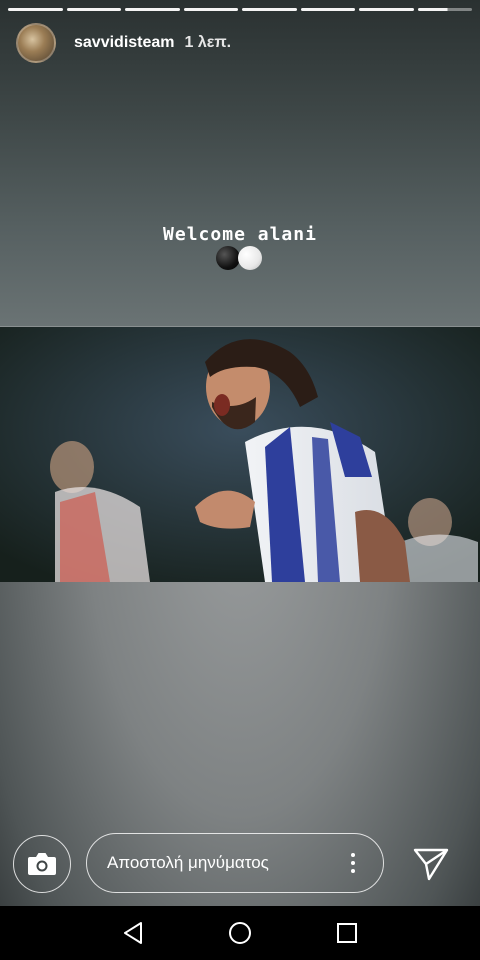 The width and height of the screenshot is (480, 960). Describe the element at coordinates (208, 42) in the screenshot. I see `post-time: 1 λεπ.` at that location.